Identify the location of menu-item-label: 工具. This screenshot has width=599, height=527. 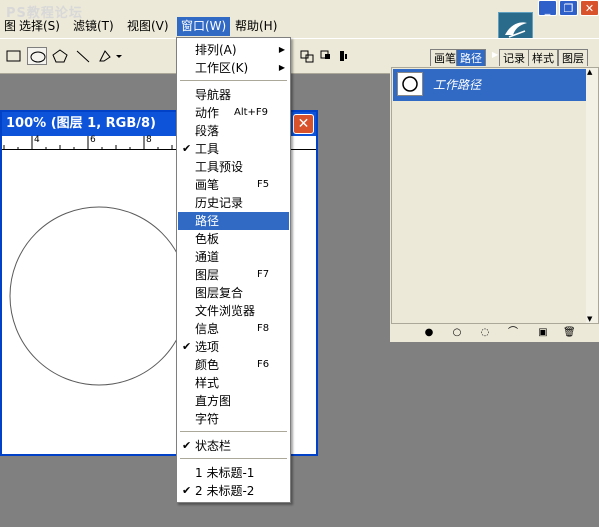
(207, 149).